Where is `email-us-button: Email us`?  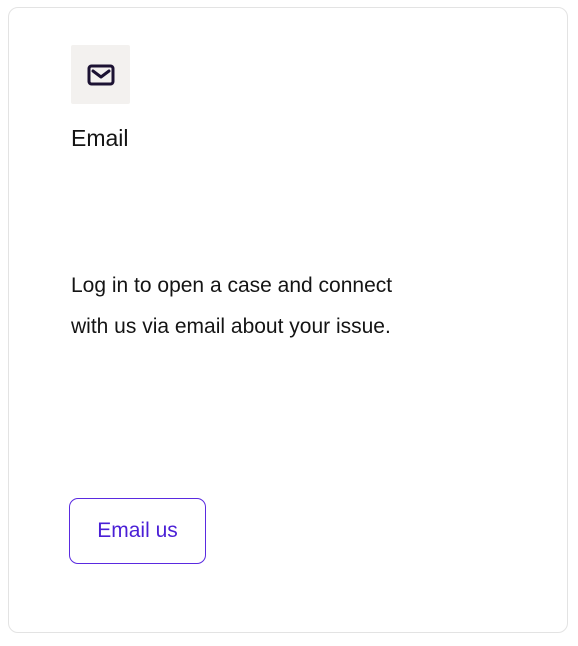
email-us-button: Email us is located at coordinates (137, 531).